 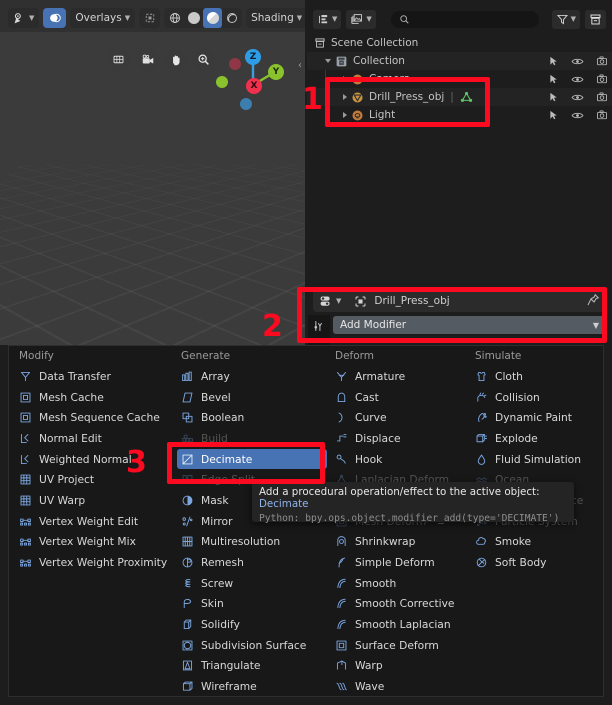 I want to click on outliner-row: Collection, so click(x=459, y=61).